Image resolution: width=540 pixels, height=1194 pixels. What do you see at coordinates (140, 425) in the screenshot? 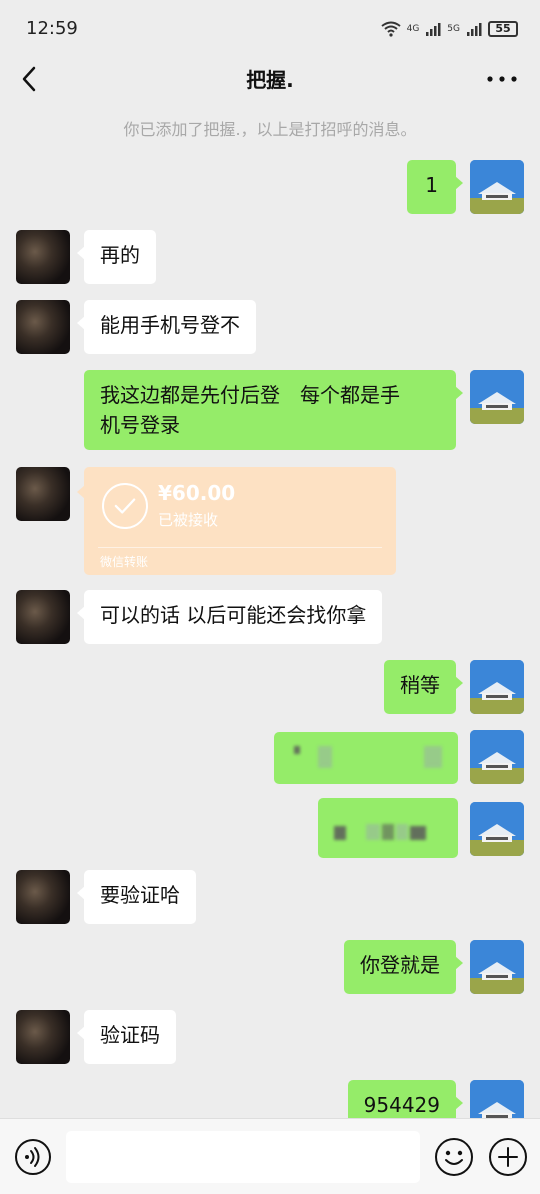
I see `bubble-line: 机号登录` at bounding box center [140, 425].